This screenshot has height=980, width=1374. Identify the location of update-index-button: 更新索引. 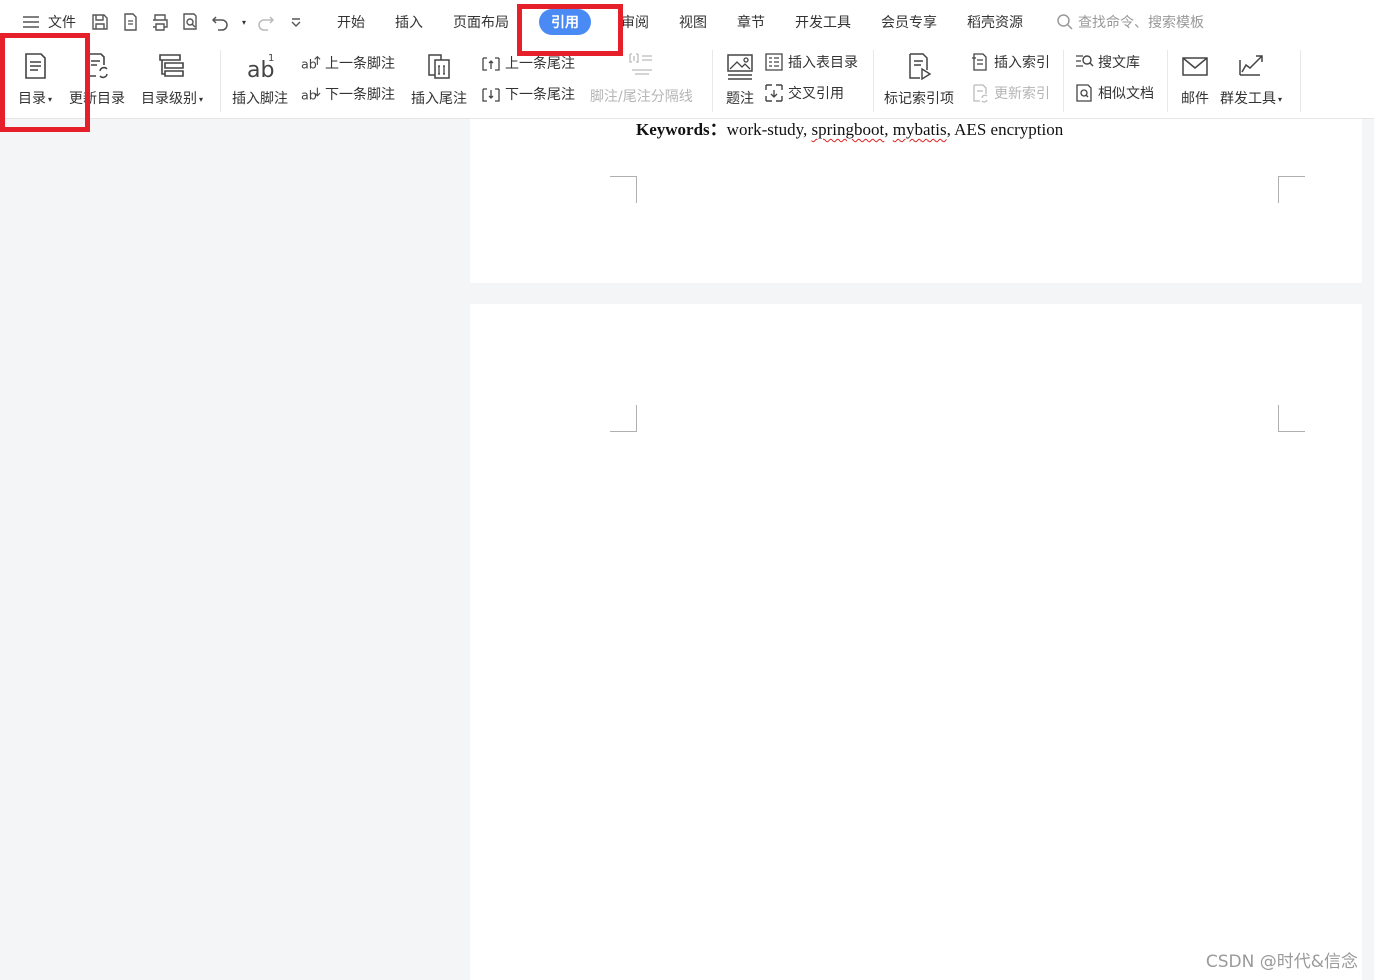
(1010, 93).